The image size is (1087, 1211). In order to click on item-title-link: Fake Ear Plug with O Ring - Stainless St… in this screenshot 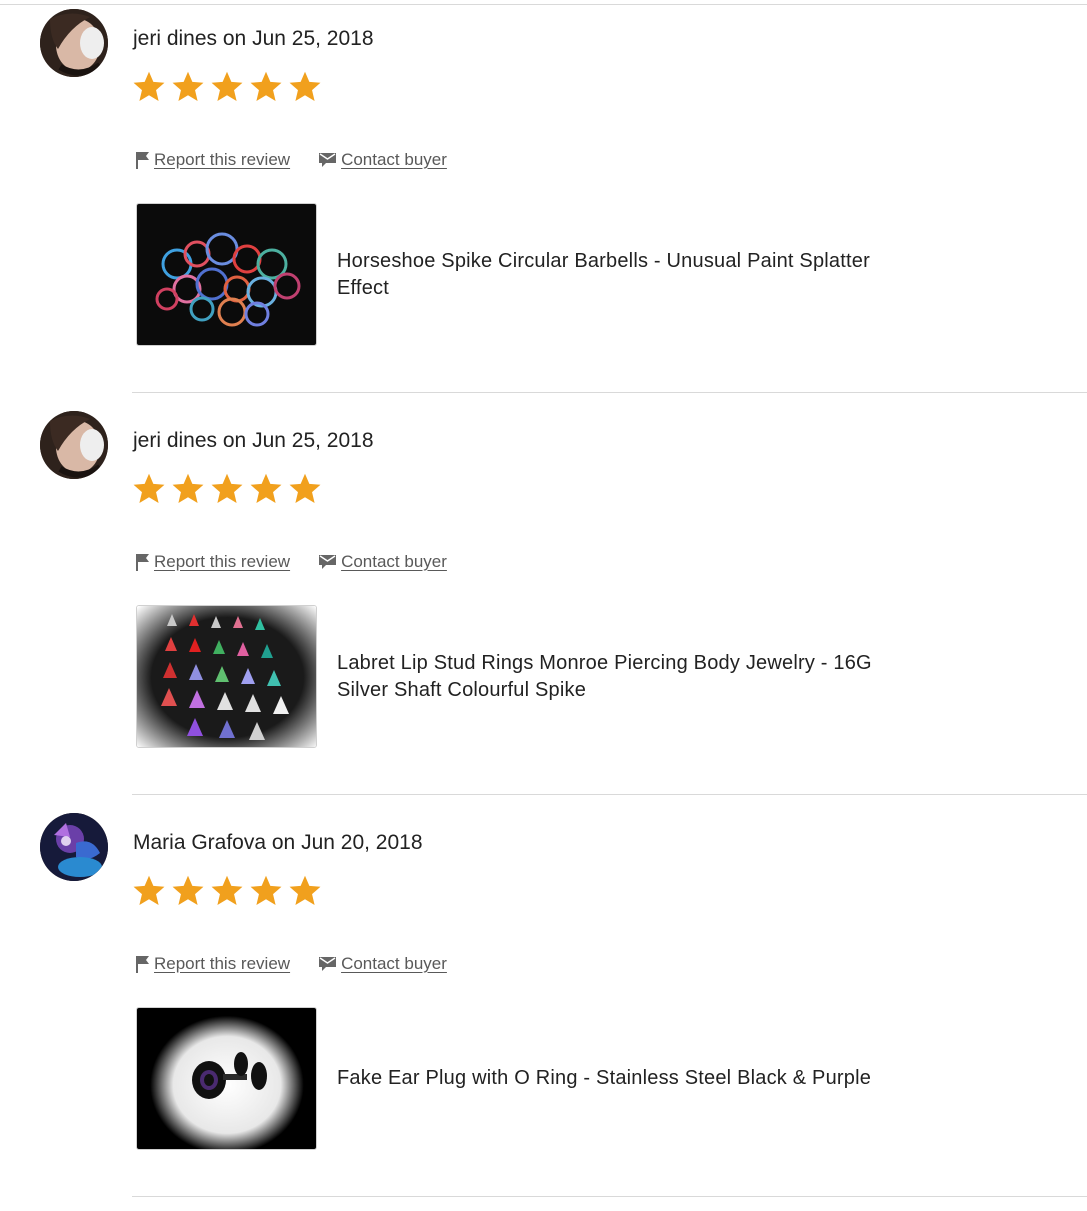, I will do `click(627, 1078)`.